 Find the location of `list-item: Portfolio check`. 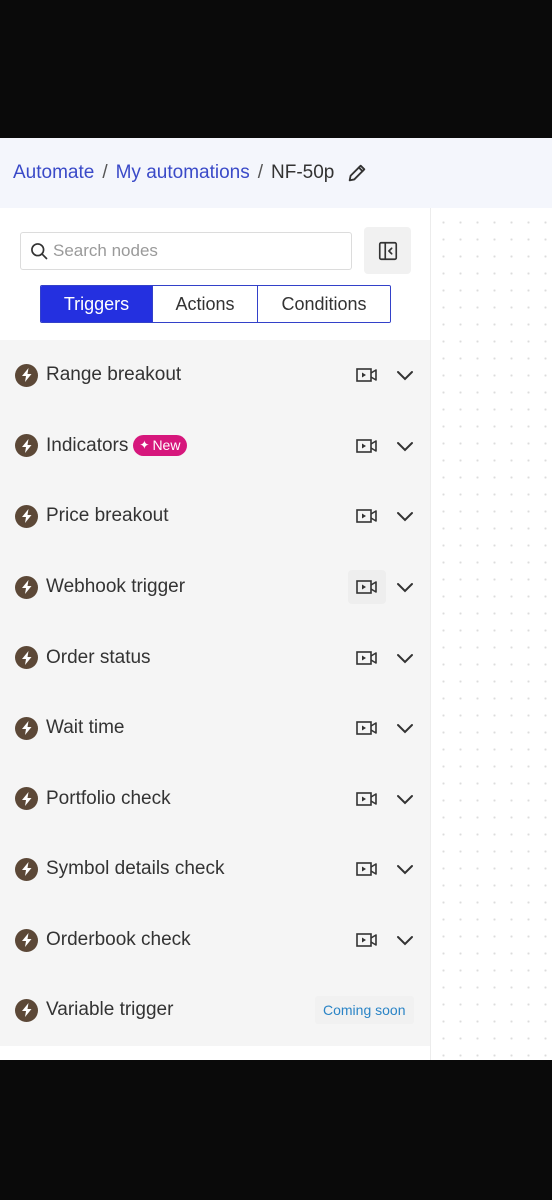

list-item: Portfolio check is located at coordinates (215, 799).